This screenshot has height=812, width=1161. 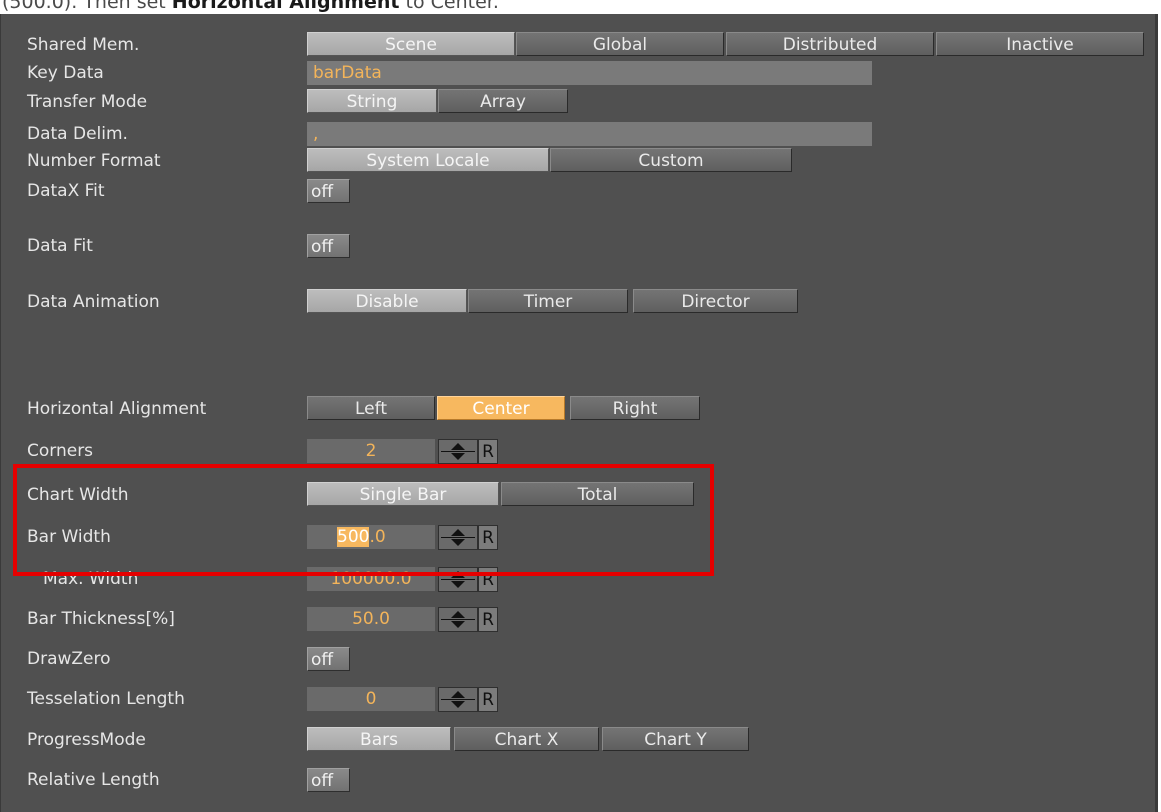 What do you see at coordinates (387, 301) in the screenshot?
I see `data-animation-disable-button: Disable` at bounding box center [387, 301].